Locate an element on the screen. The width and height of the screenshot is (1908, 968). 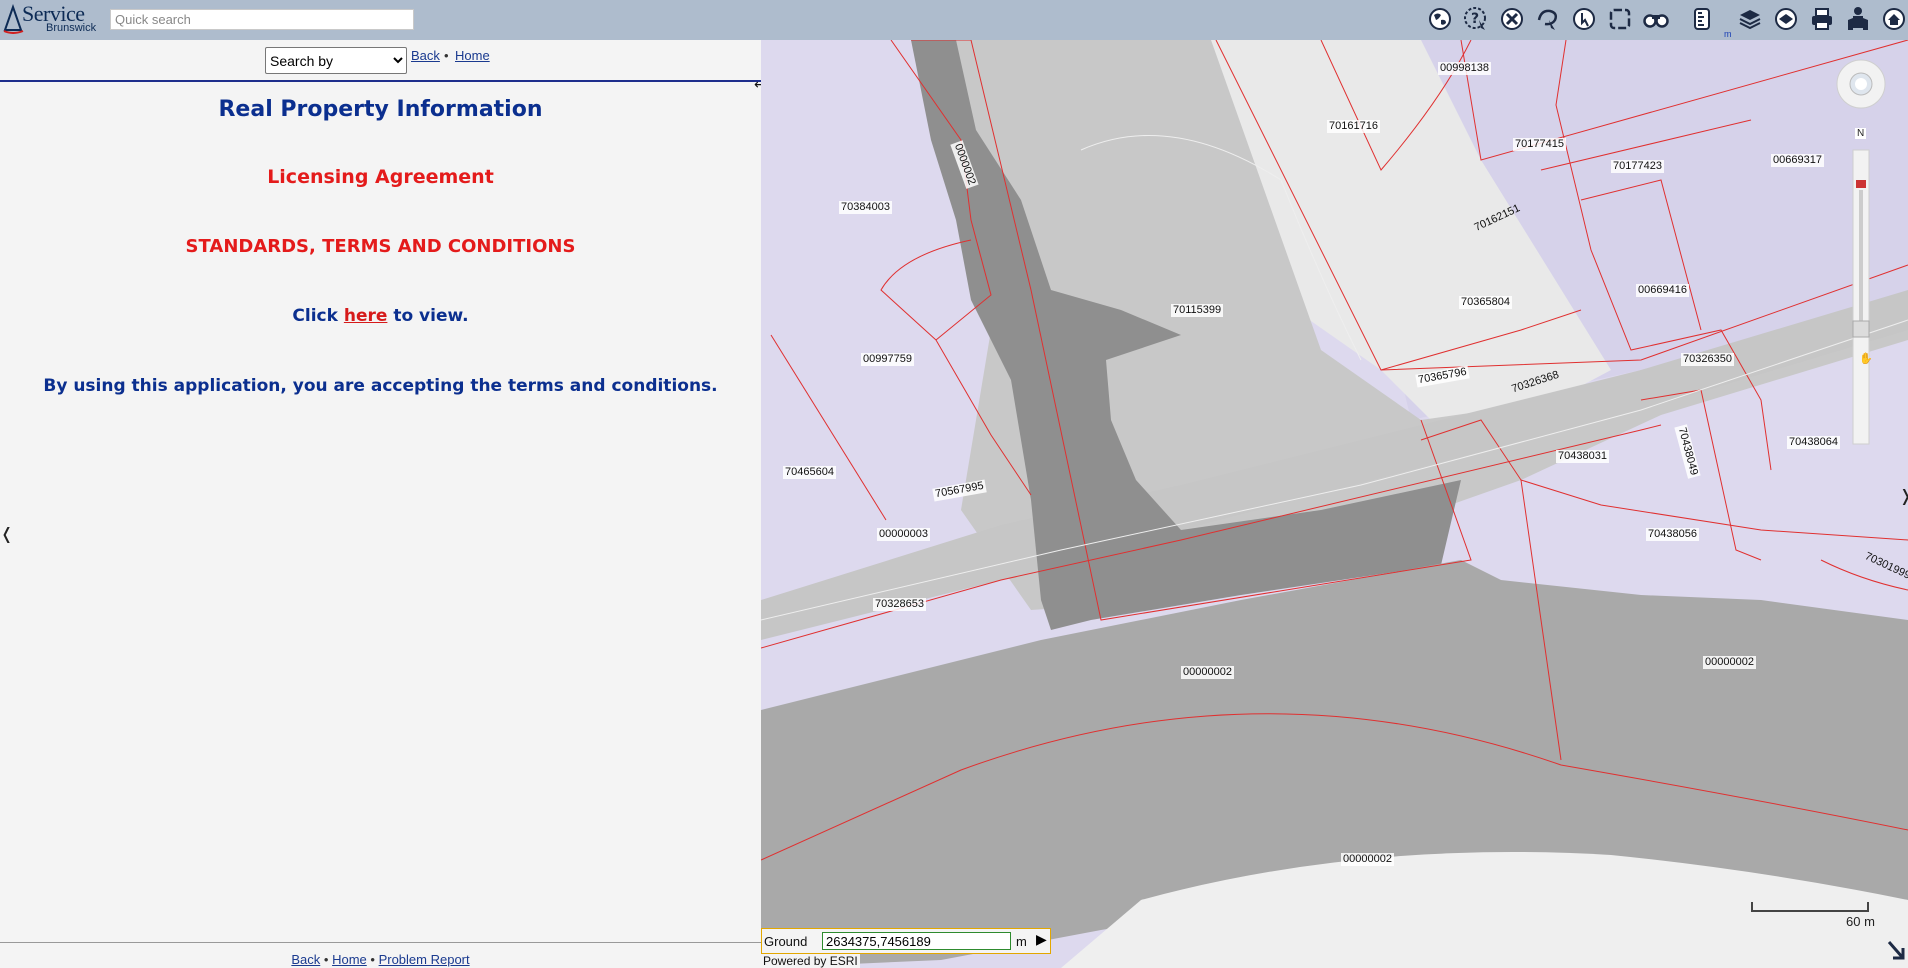
logo-sail-icon is located at coordinates (13, 19).